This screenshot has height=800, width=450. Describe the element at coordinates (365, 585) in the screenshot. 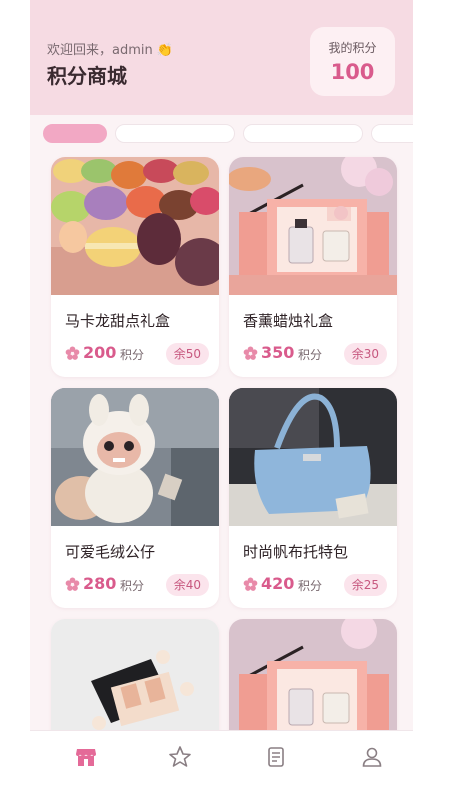

I see `stock-badge: 余25` at that location.